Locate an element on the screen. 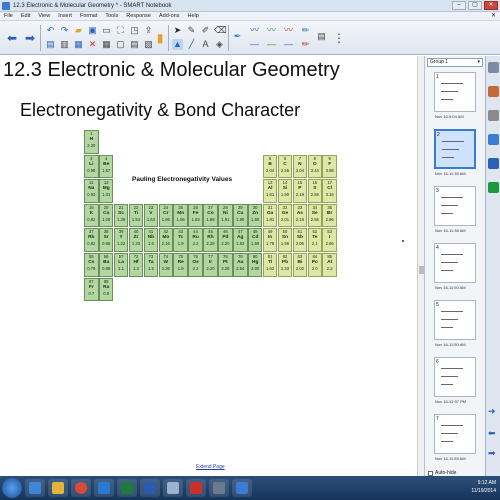  capture-icon: ◳ is located at coordinates (134, 30).